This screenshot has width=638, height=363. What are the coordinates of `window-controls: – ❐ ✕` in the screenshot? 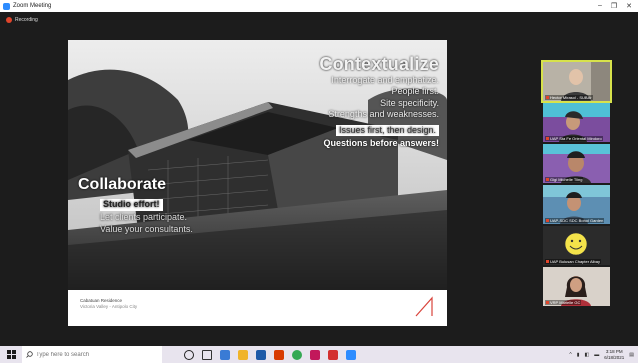 It's located at (615, 6).